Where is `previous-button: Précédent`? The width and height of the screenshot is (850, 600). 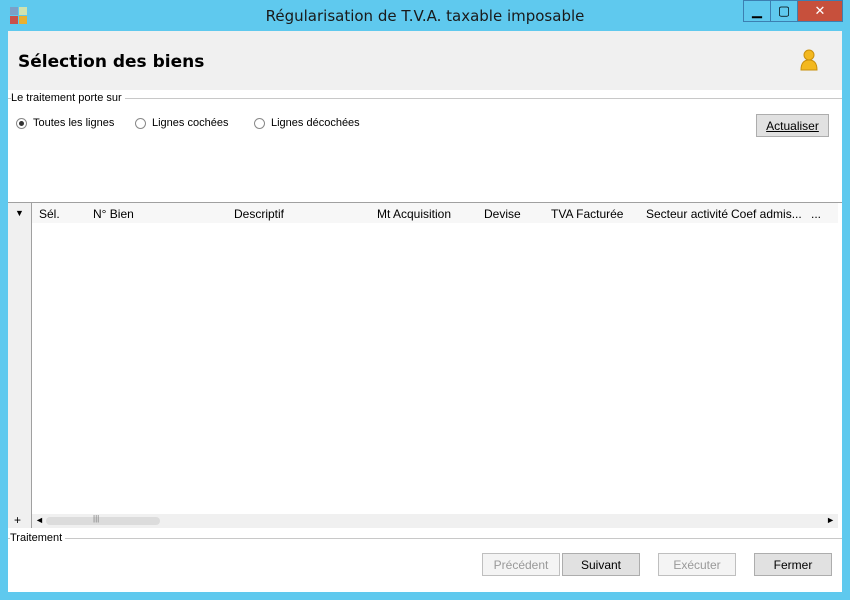
previous-button: Précédent is located at coordinates (521, 564).